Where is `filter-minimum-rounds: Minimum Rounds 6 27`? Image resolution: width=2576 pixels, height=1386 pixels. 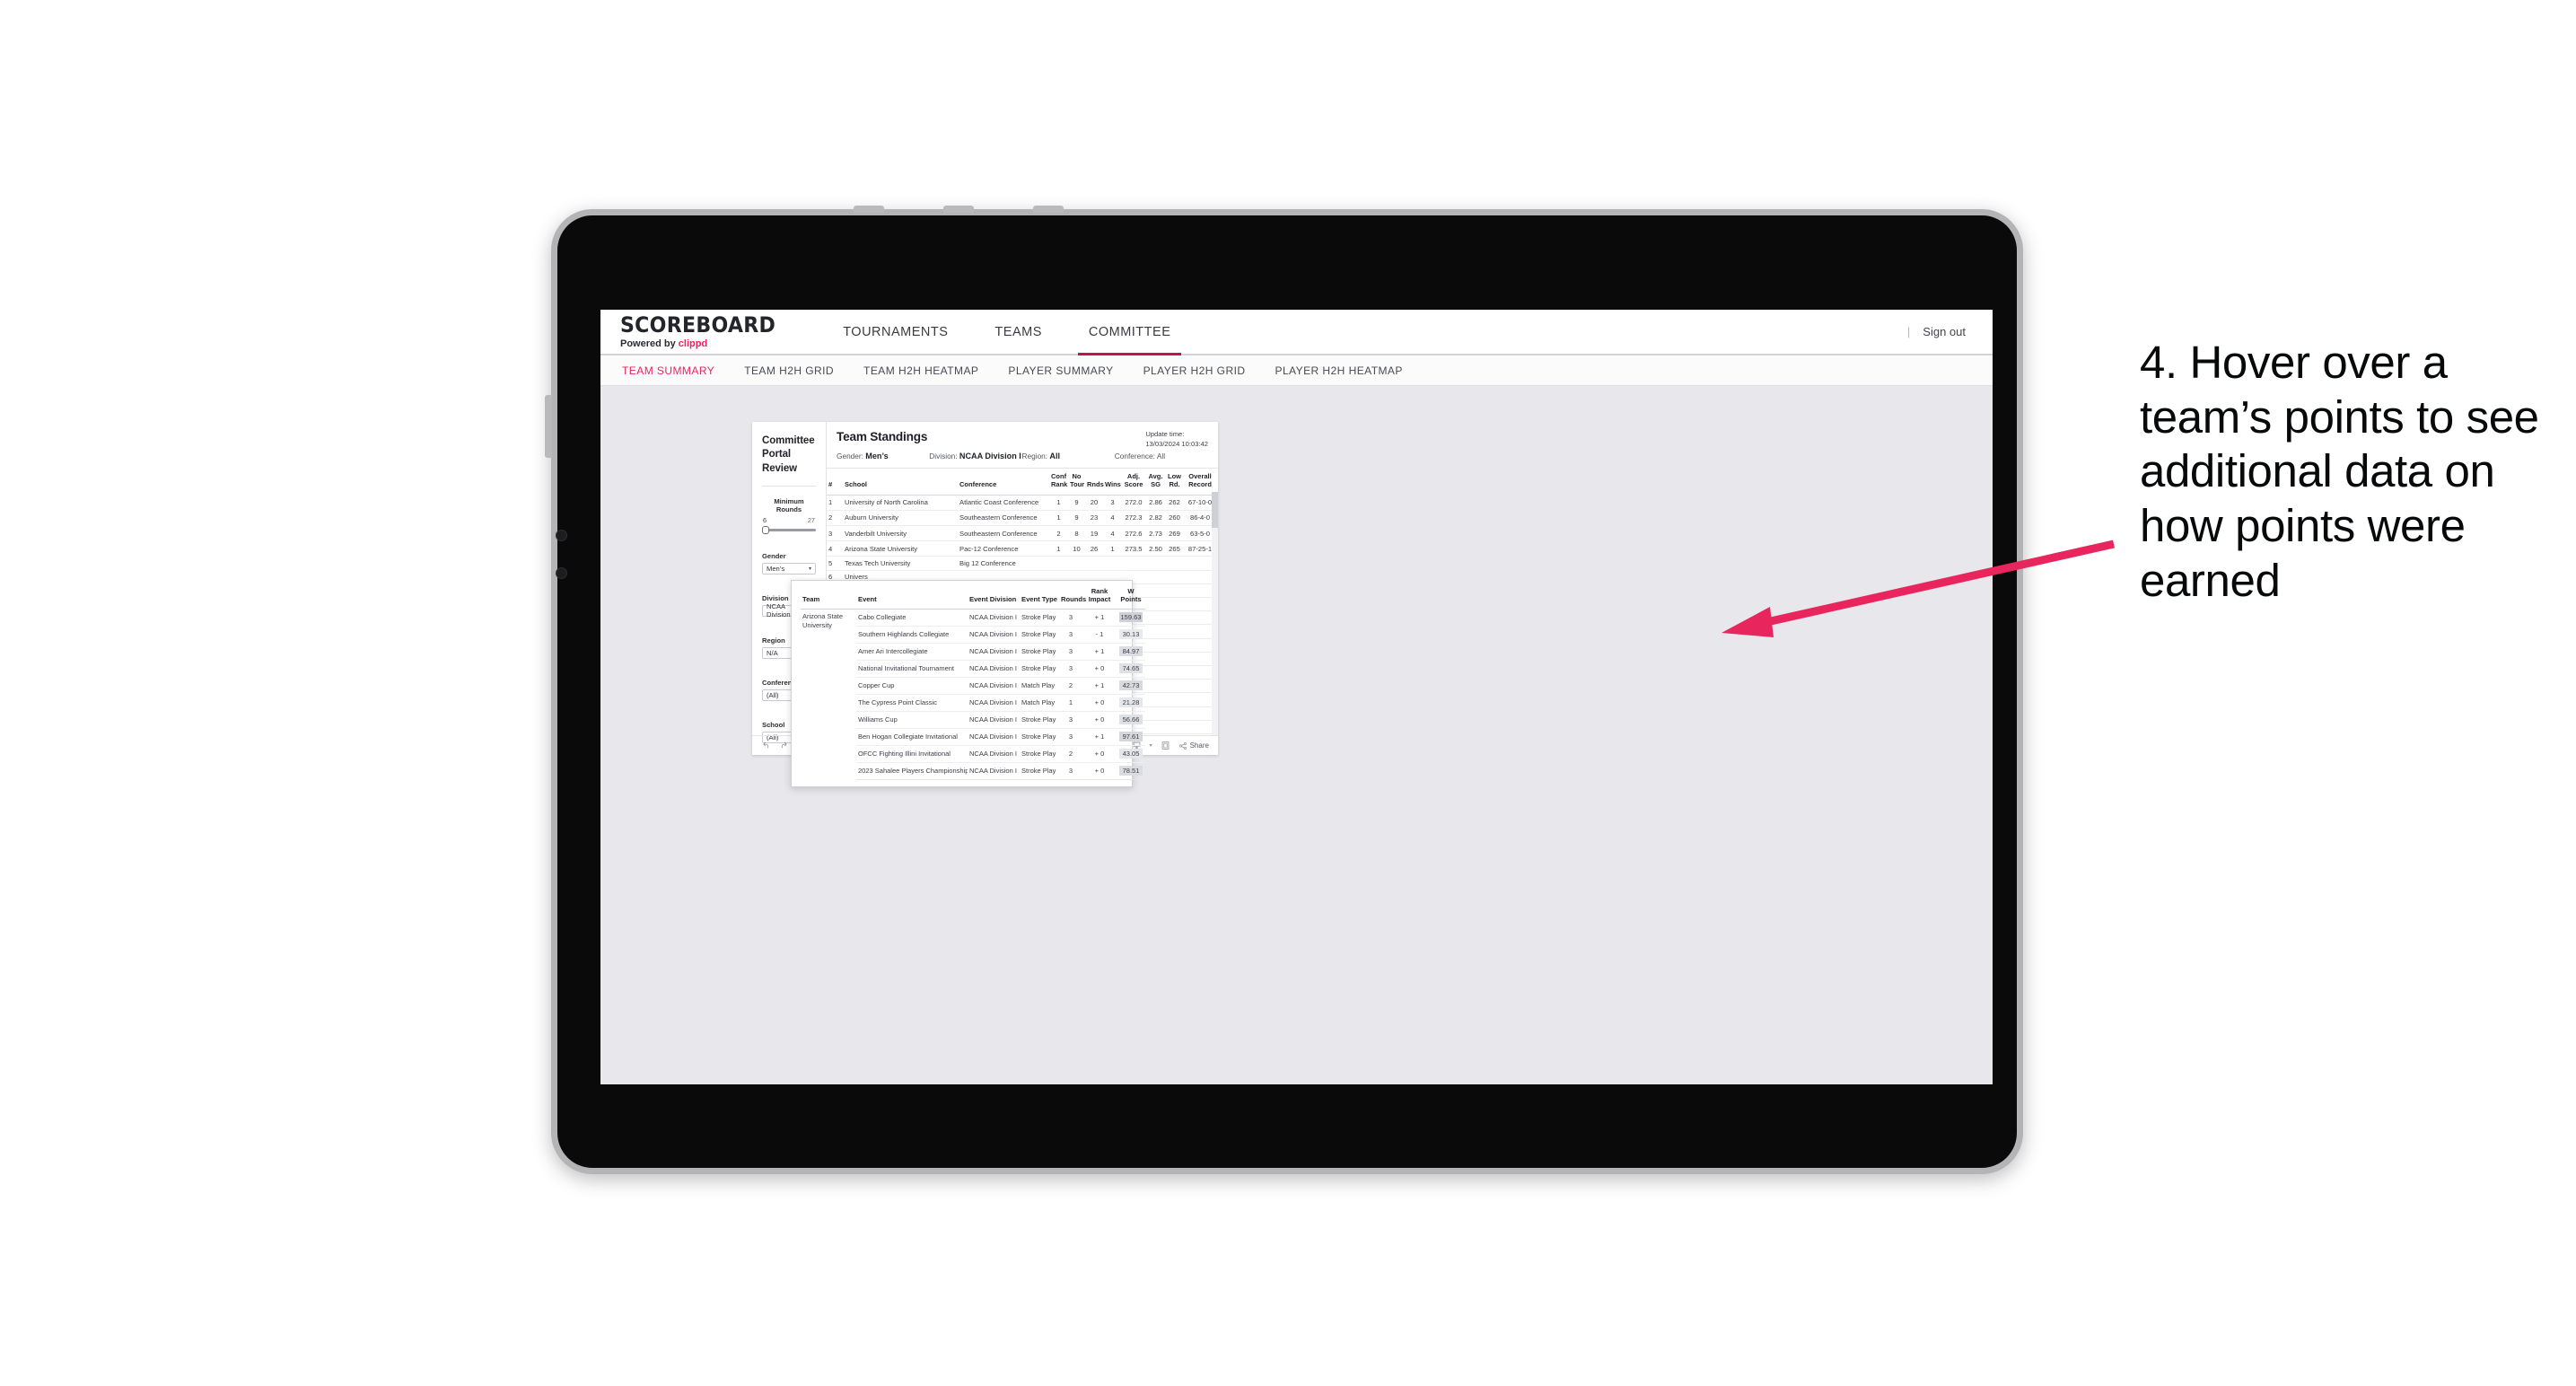 filter-minimum-rounds: Minimum Rounds 6 27 is located at coordinates (789, 516).